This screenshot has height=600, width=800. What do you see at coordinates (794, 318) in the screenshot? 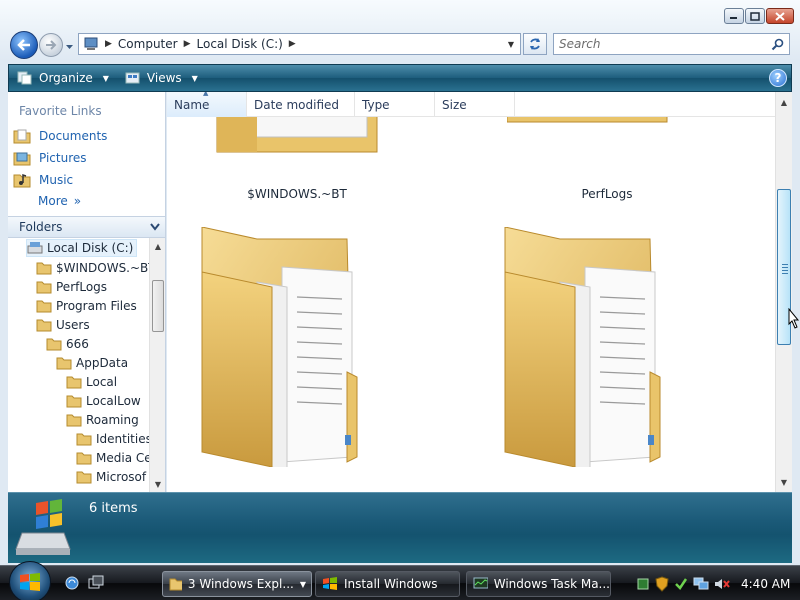
I see `resize-cursor-icon` at bounding box center [794, 318].